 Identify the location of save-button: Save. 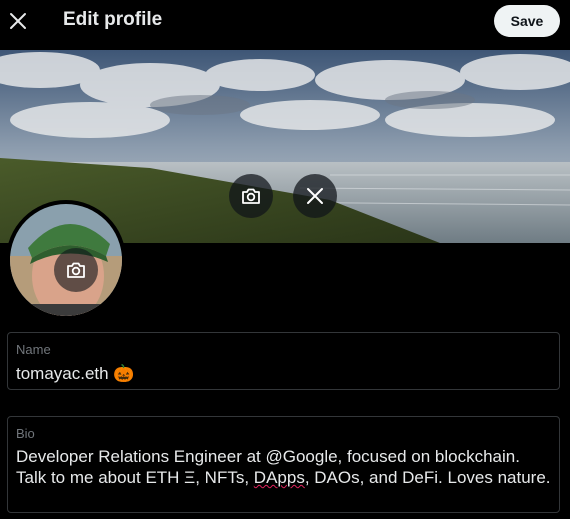
(527, 21).